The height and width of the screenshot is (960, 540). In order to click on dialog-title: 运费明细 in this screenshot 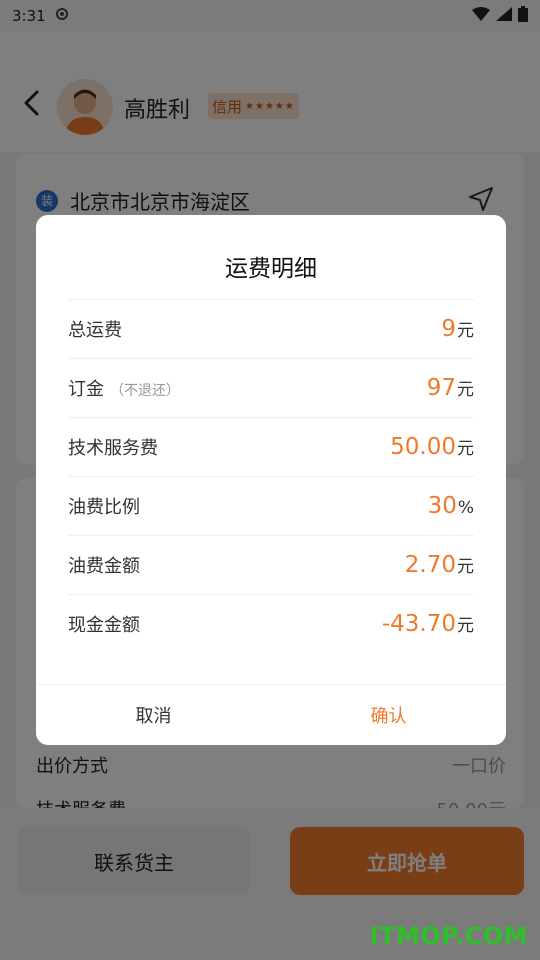, I will do `click(271, 269)`.